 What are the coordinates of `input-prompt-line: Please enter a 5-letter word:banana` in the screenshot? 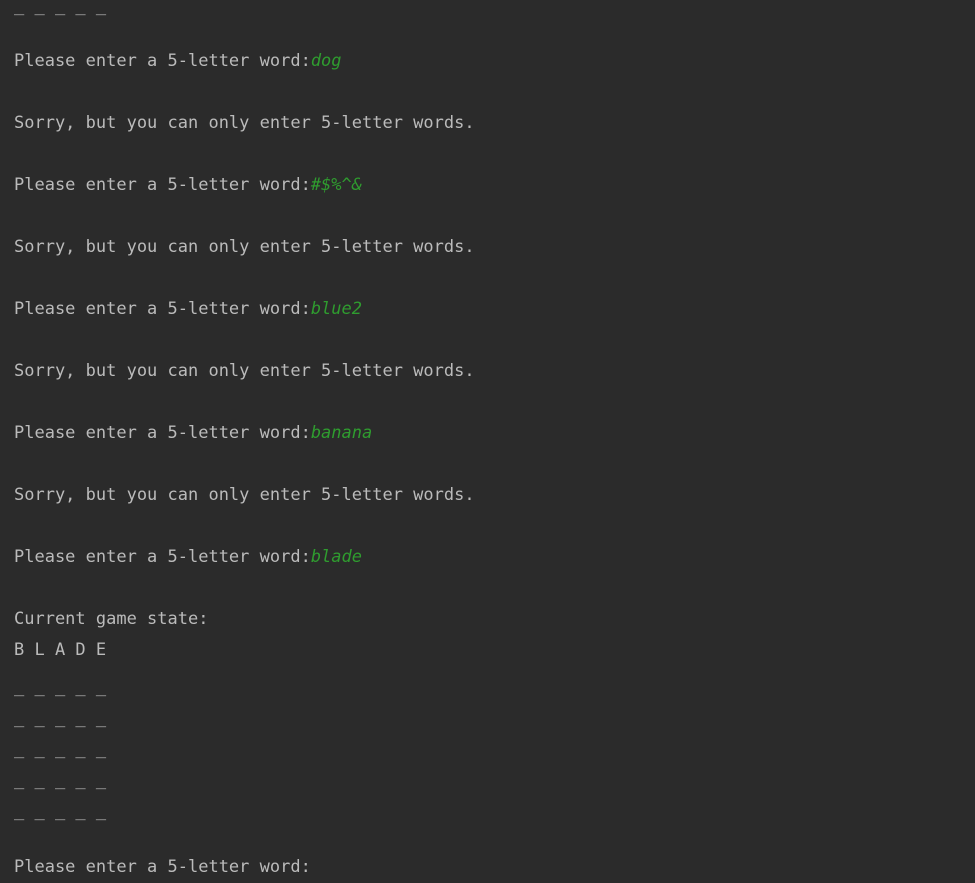 It's located at (193, 433).